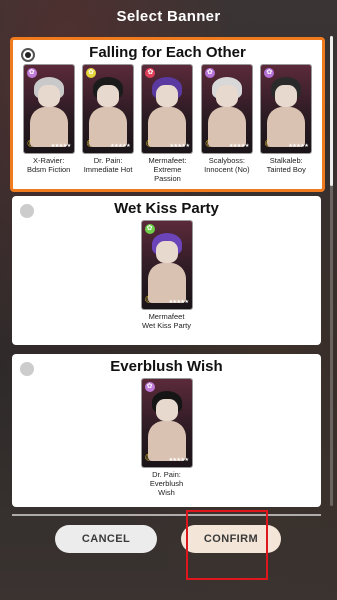 This screenshot has width=337, height=600. Describe the element at coordinates (166, 488) in the screenshot. I see `character-subtitle: Everblush Wish` at that location.